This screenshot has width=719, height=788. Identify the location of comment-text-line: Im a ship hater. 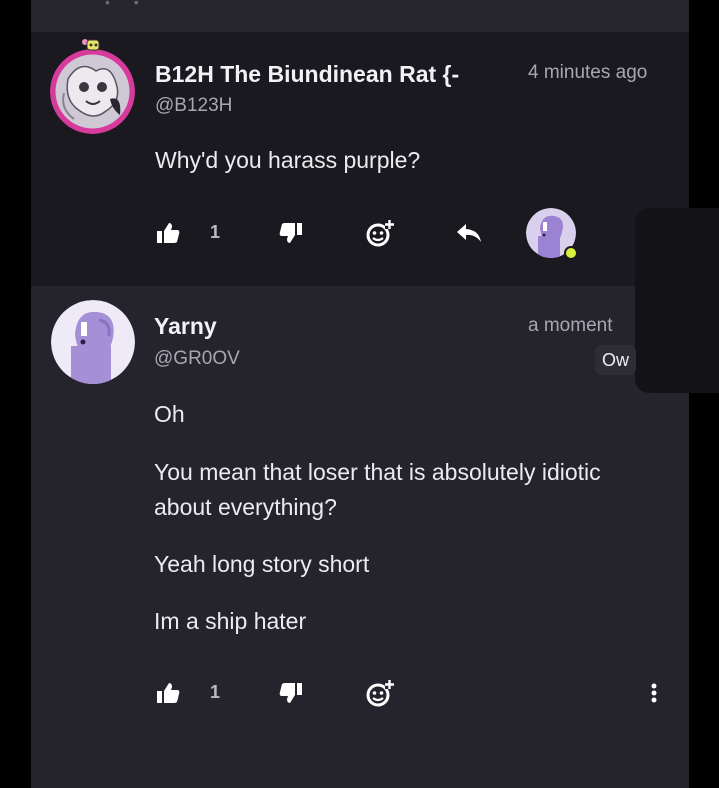
(230, 621).